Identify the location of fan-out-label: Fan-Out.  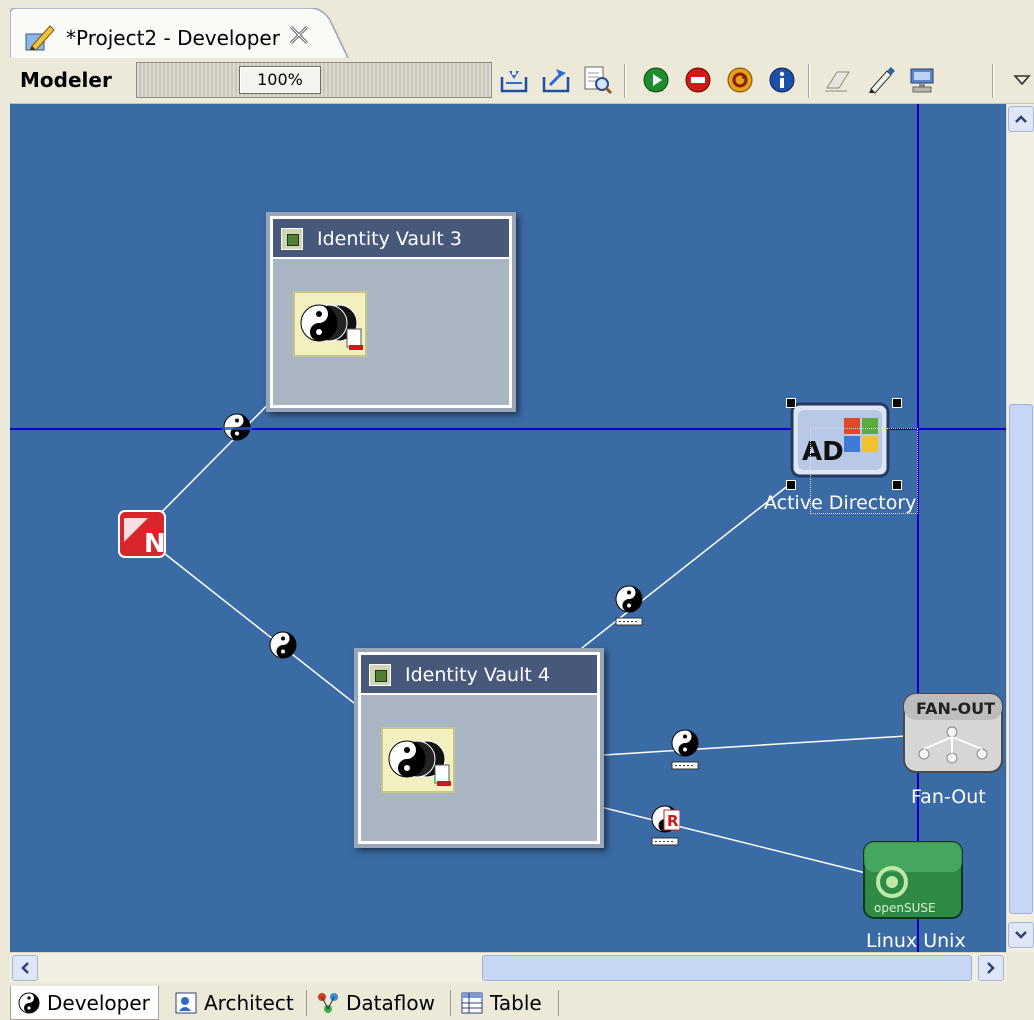
(948, 797).